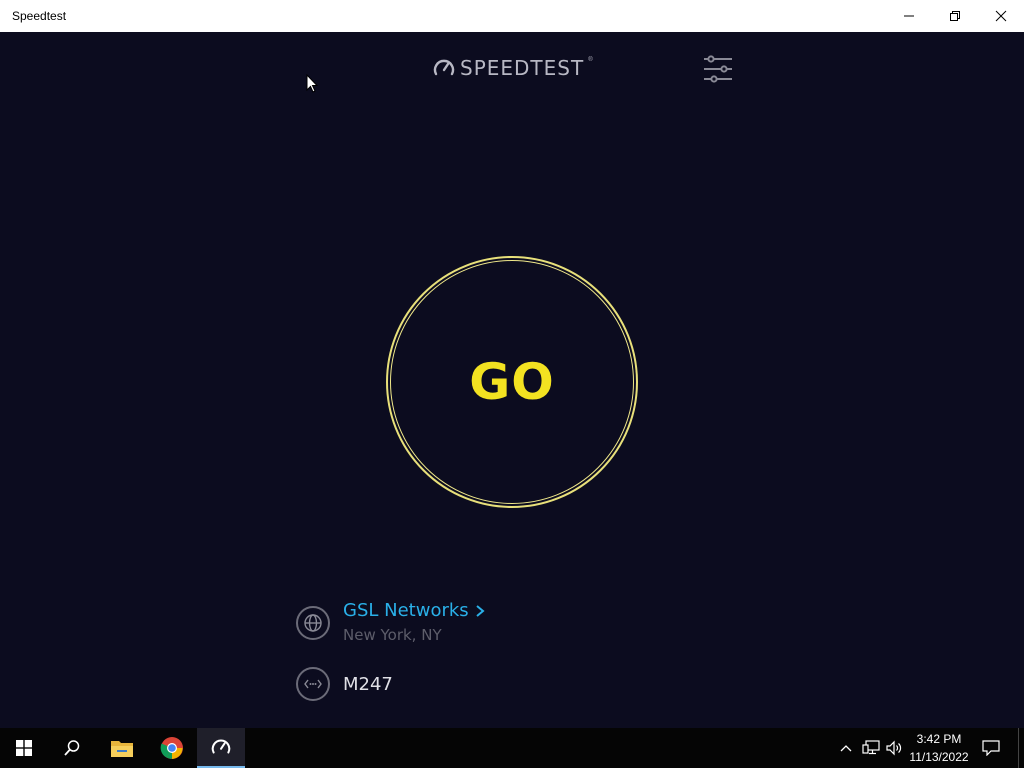 This screenshot has width=1024, height=768. Describe the element at coordinates (522, 68) in the screenshot. I see `logo-text: SPEEDTEST` at that location.